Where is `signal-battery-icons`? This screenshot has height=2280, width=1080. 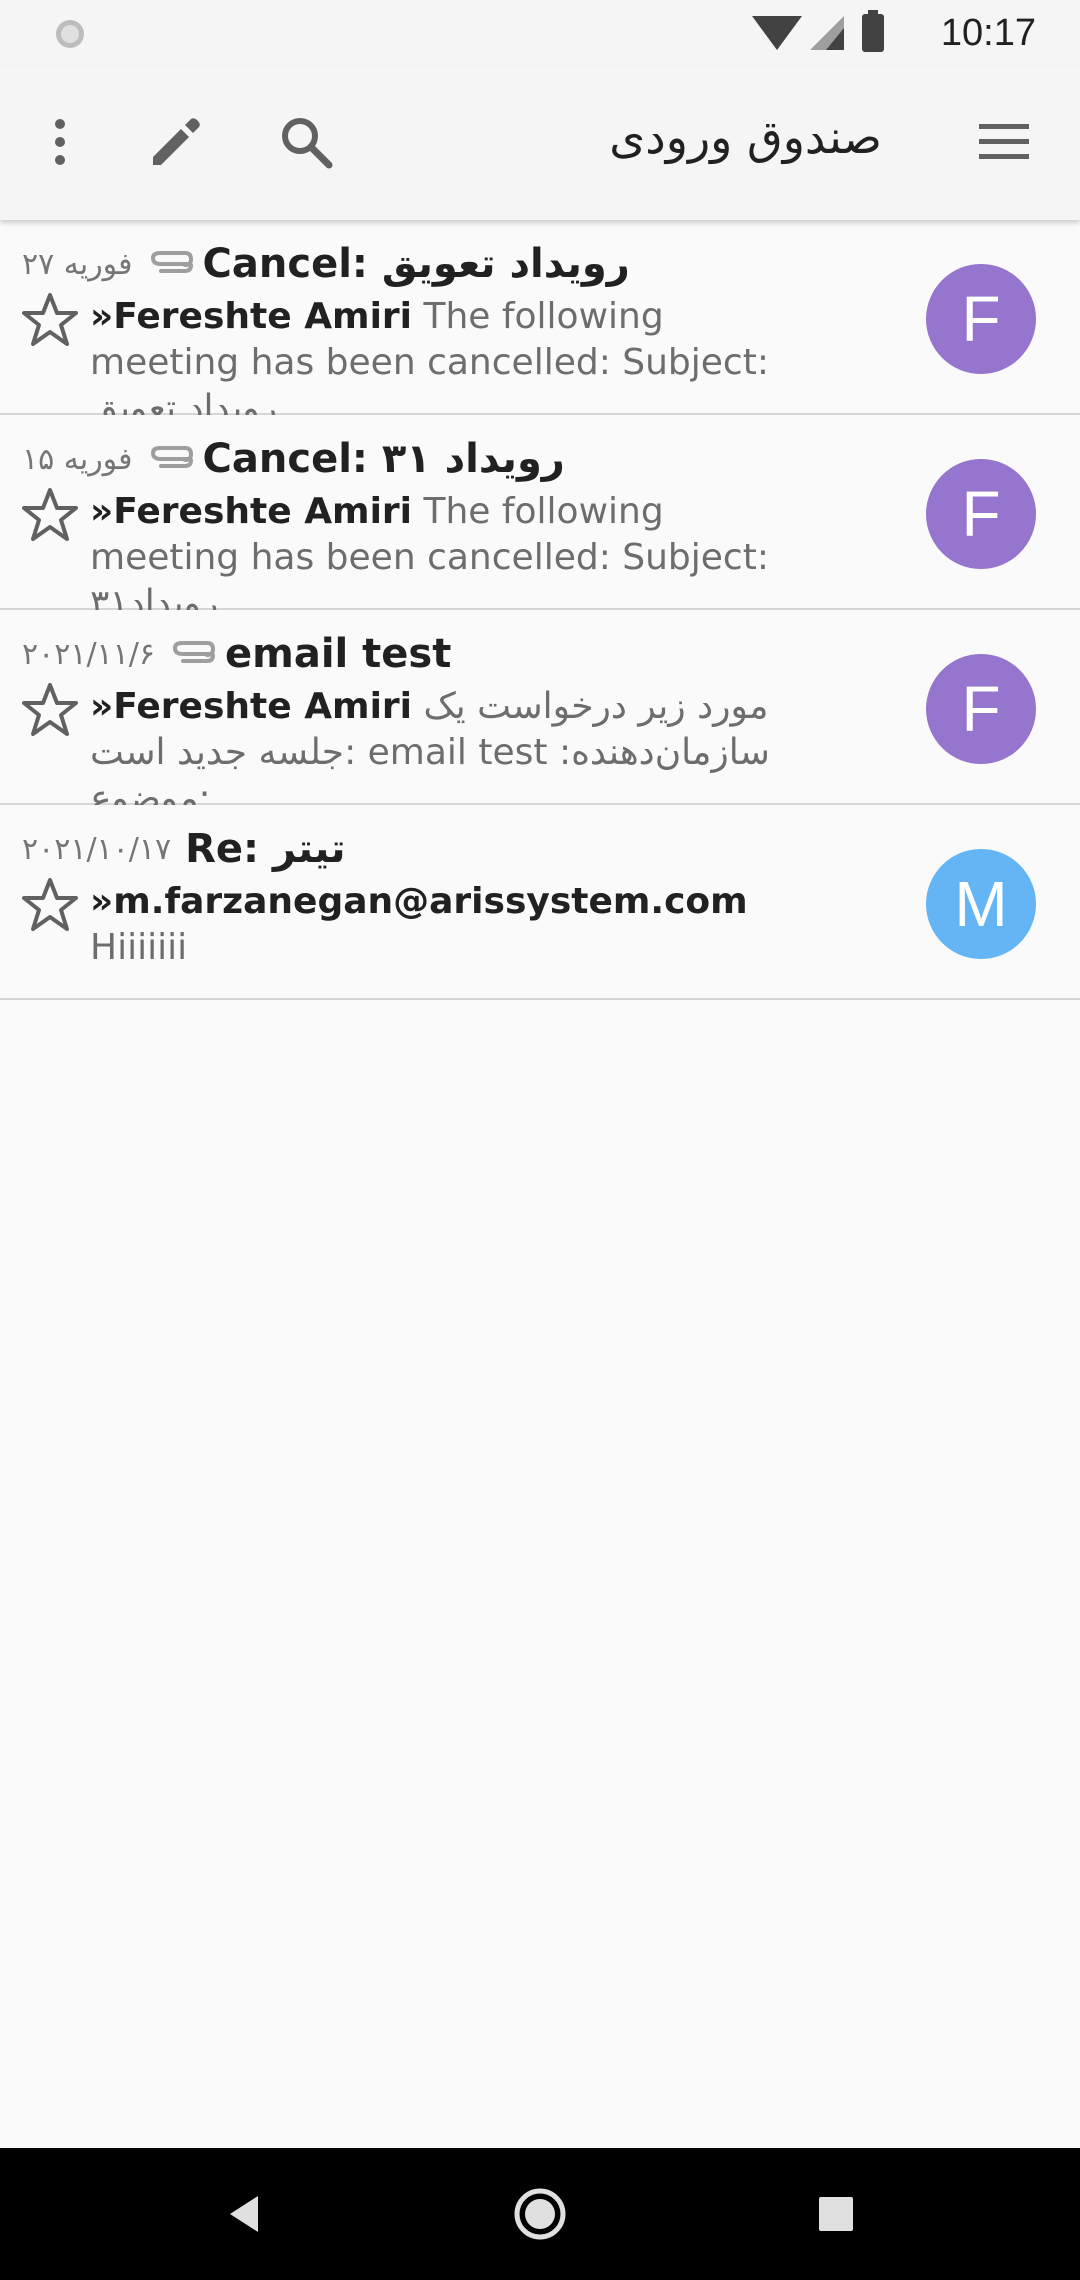 signal-battery-icons is located at coordinates (818, 31).